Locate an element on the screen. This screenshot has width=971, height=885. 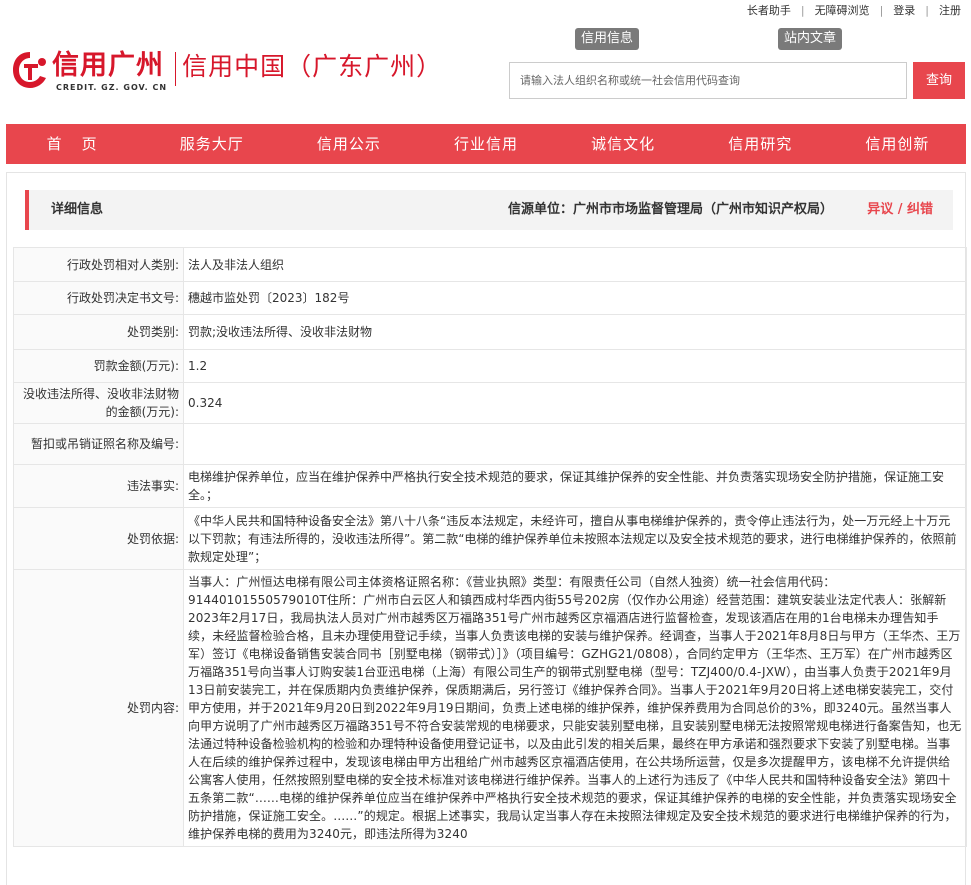
field-value: 0.324 is located at coordinates (575, 403).